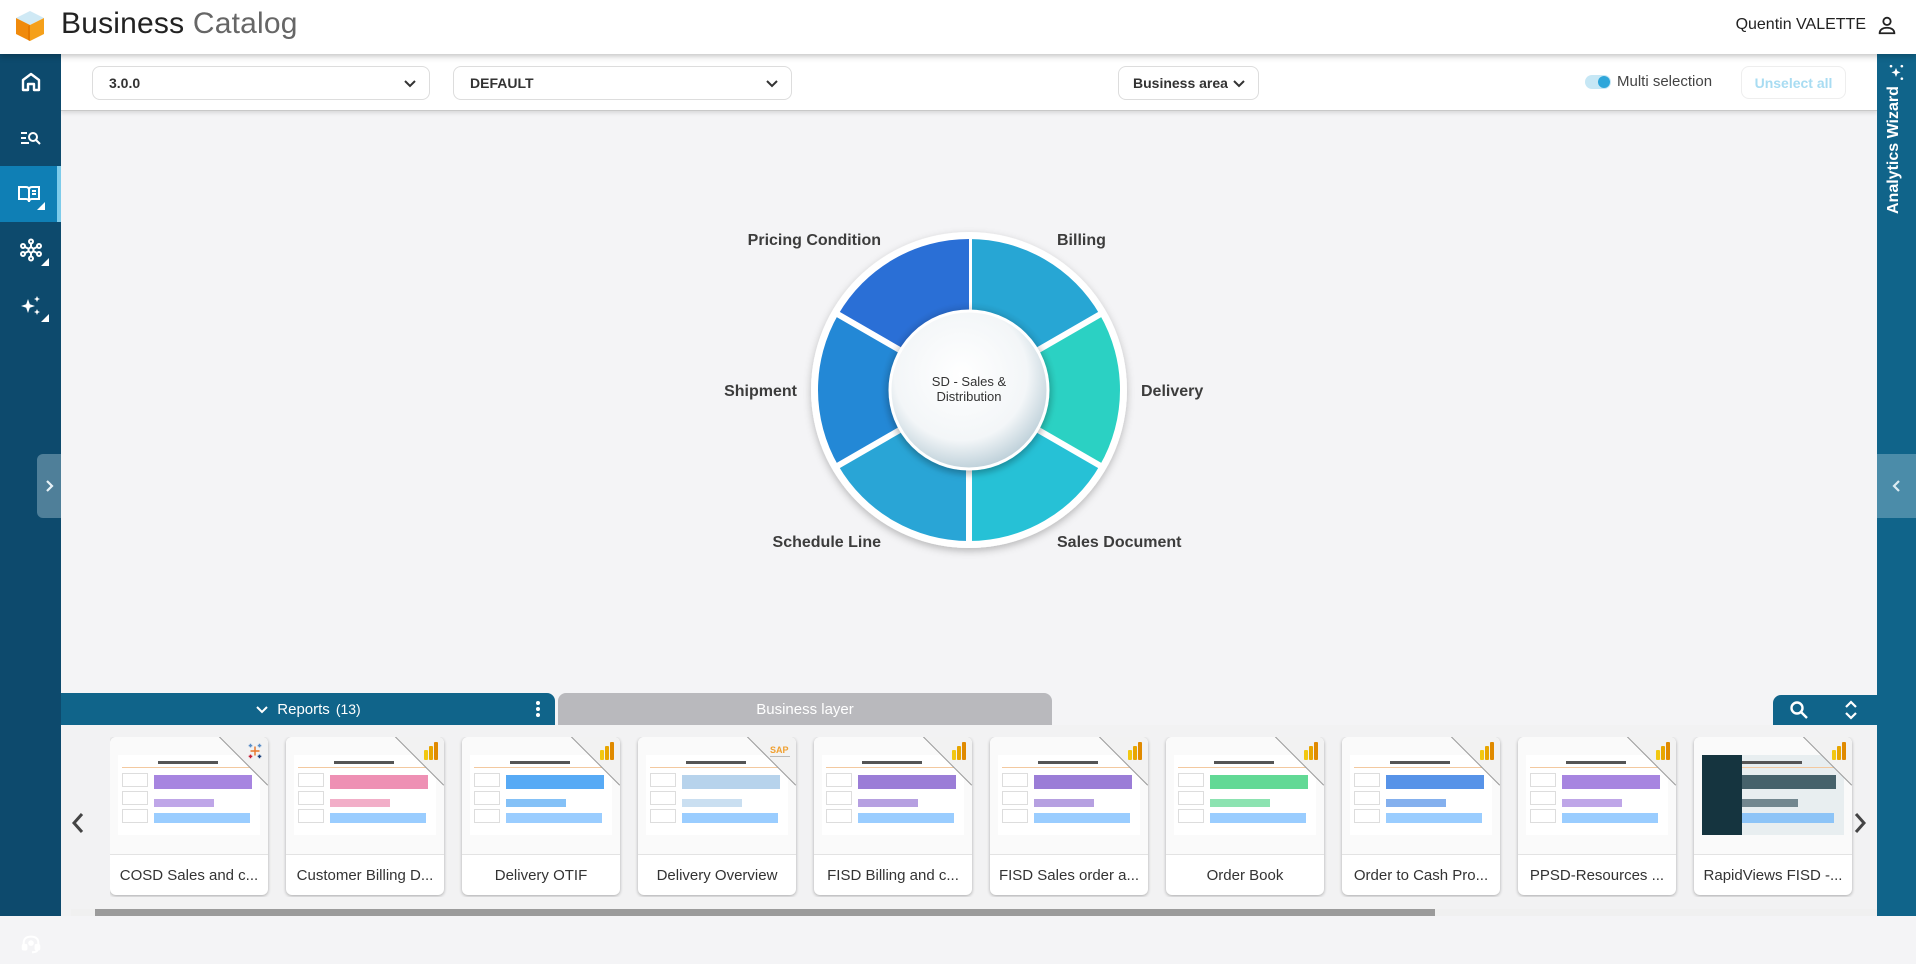  I want to click on toggle-switch, so click(1598, 81).